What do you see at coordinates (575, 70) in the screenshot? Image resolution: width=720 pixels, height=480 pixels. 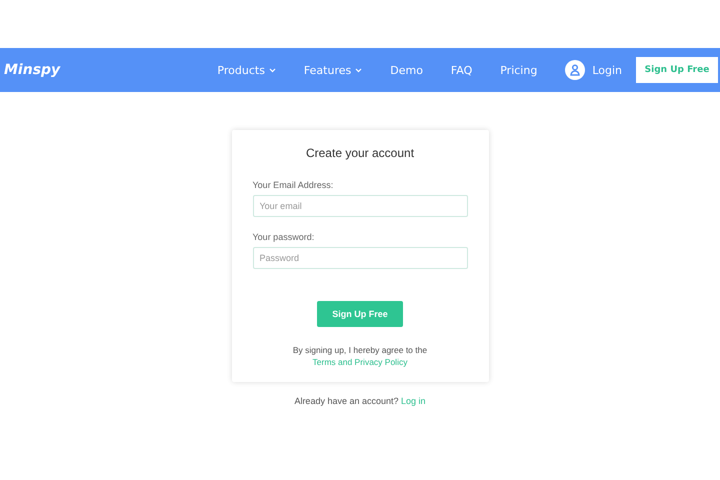 I see `user-icon` at bounding box center [575, 70].